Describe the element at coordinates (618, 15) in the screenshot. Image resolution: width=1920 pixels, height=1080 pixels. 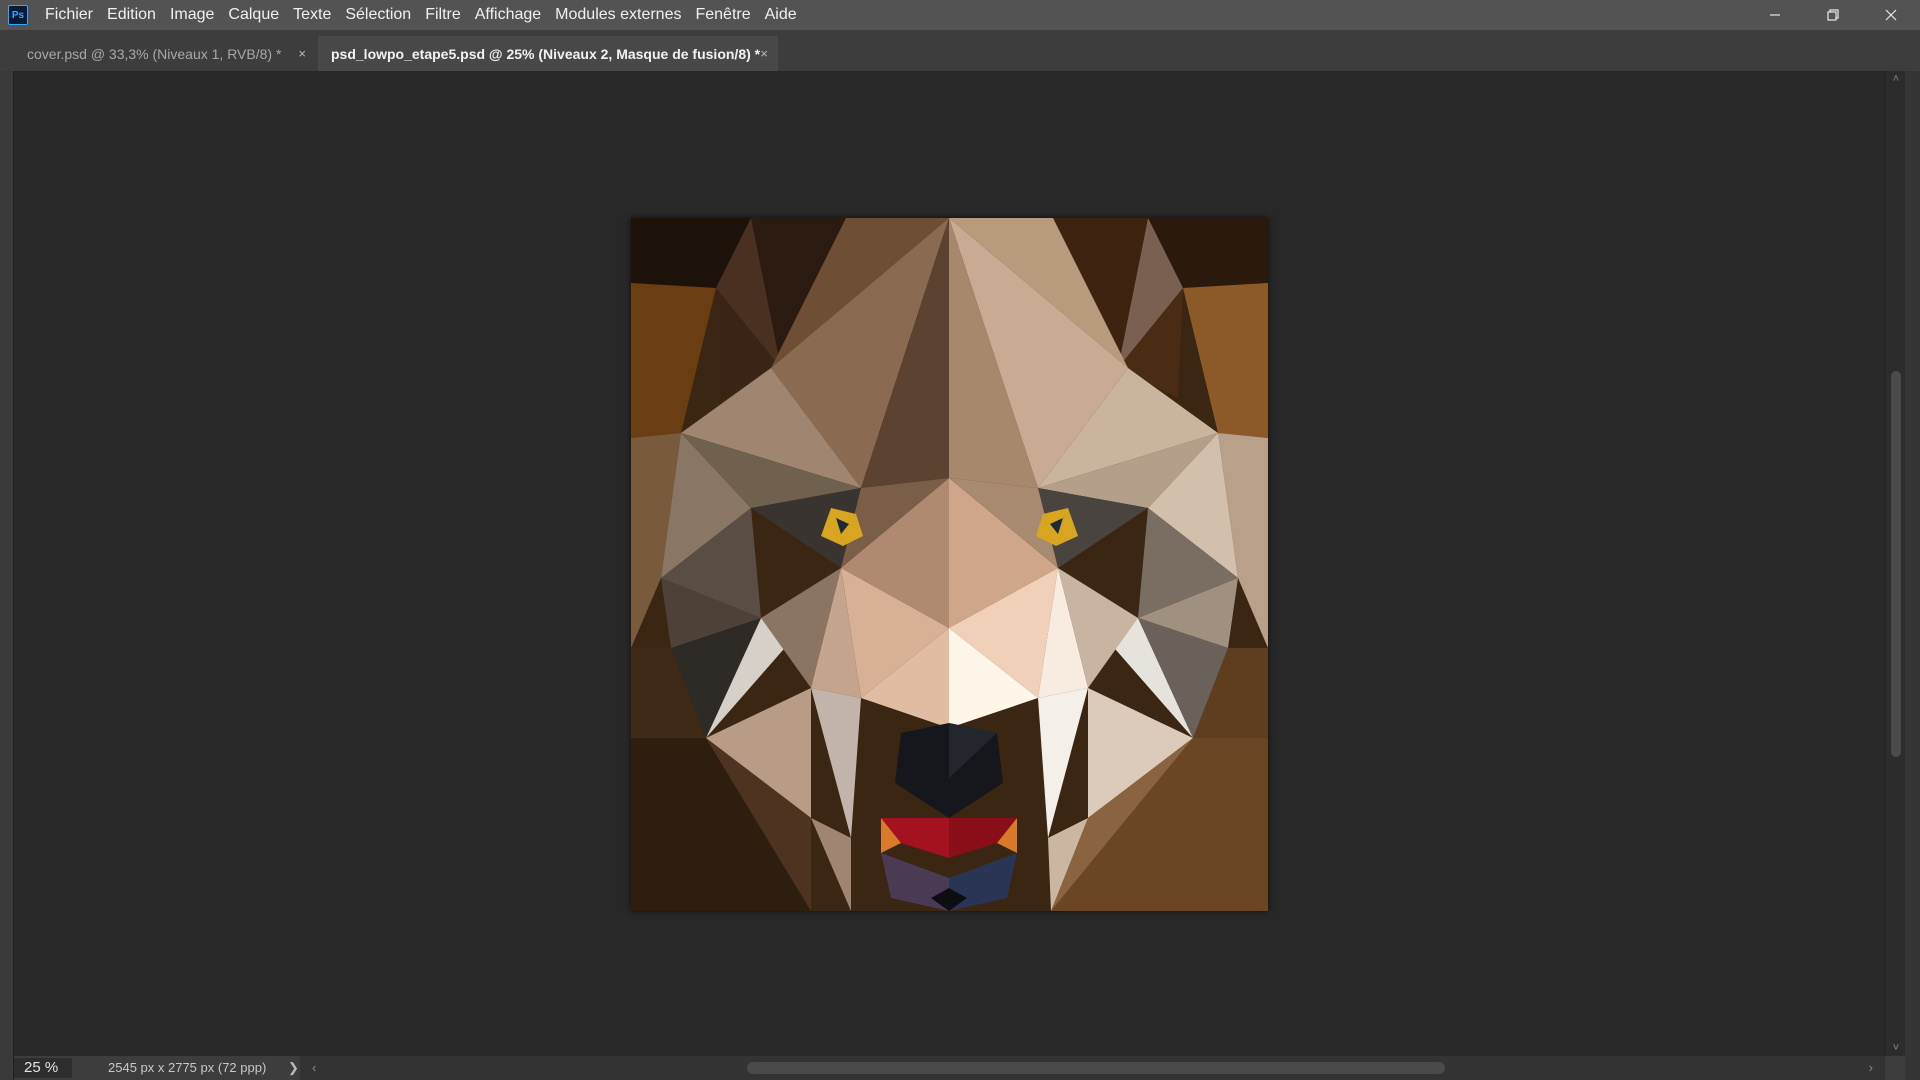
I see `menu-modules-externes: Modules externes` at that location.